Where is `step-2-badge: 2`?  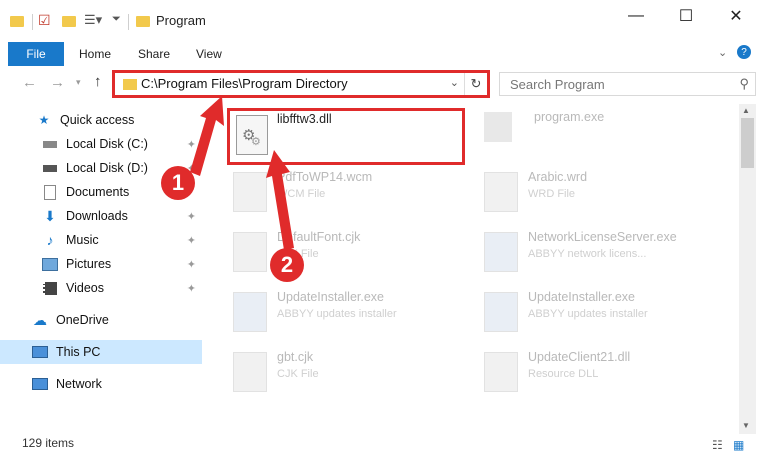 step-2-badge: 2 is located at coordinates (287, 265).